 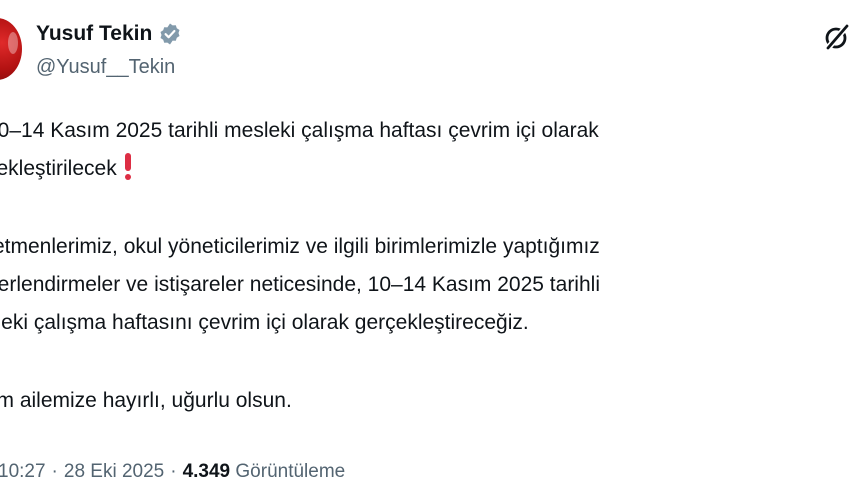 What do you see at coordinates (94, 33) in the screenshot?
I see `author-name-text: Yusuf Tekin` at bounding box center [94, 33].